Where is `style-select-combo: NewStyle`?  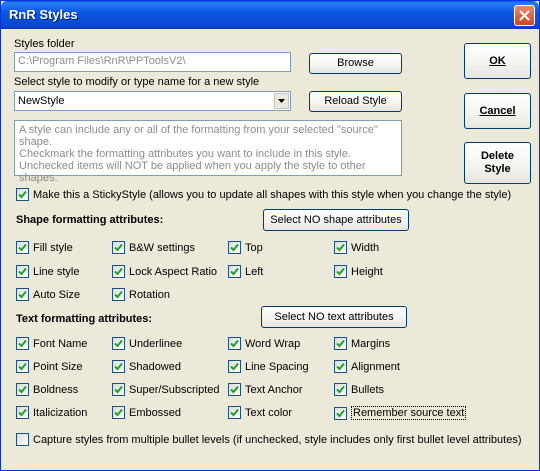
style-select-combo: NewStyle is located at coordinates (152, 101).